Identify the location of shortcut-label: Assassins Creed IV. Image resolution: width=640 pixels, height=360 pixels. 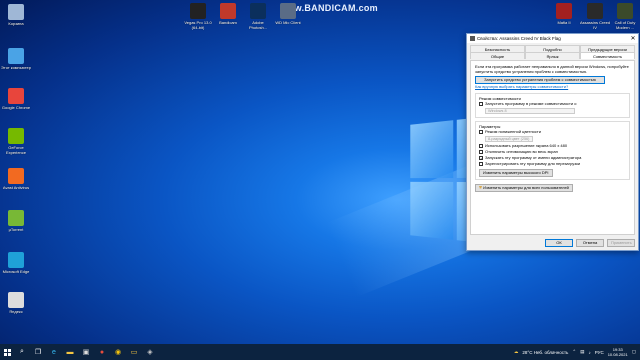
(595, 25).